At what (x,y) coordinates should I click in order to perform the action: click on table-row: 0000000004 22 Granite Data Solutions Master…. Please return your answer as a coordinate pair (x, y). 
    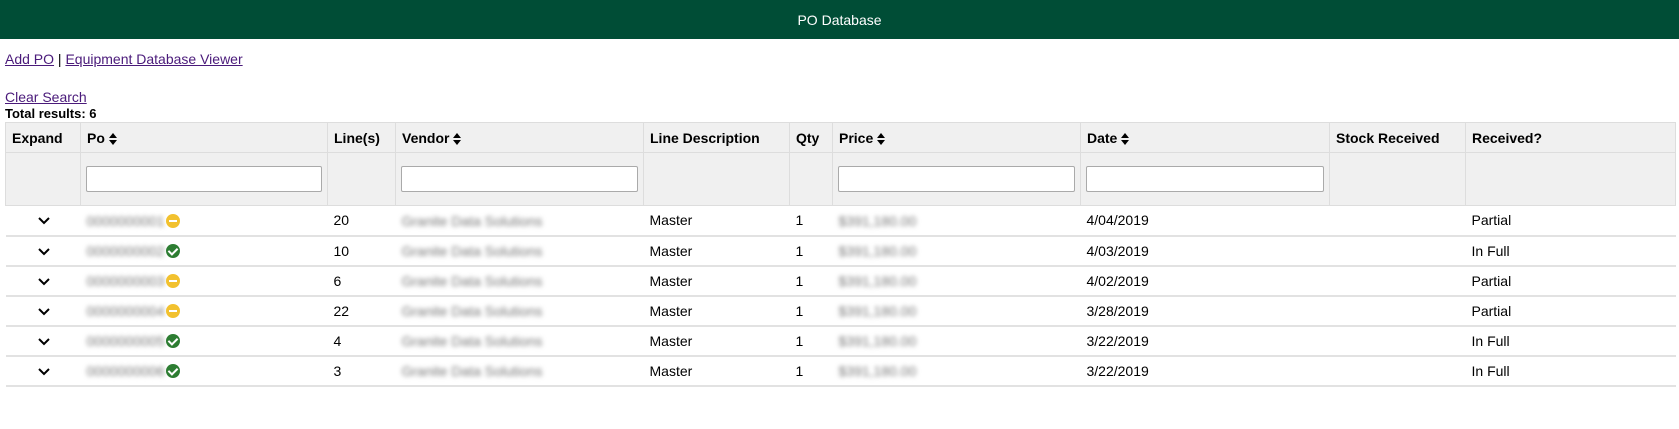
    Looking at the image, I should click on (840, 311).